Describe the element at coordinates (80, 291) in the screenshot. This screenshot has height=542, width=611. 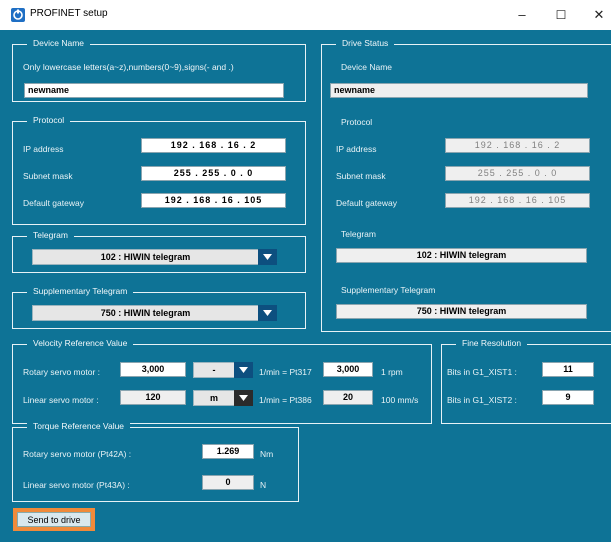
I see `supplementary-telegram-legend: Supplementary Telegram` at that location.